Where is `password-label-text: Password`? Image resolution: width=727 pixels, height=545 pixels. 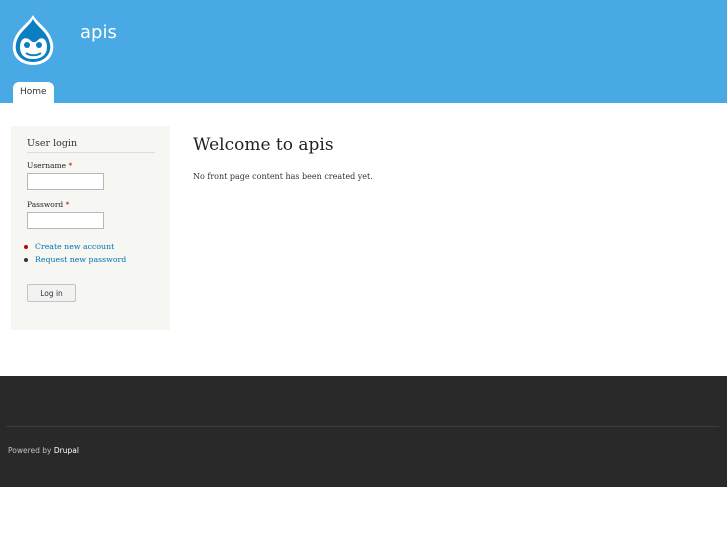 password-label-text: Password is located at coordinates (45, 204).